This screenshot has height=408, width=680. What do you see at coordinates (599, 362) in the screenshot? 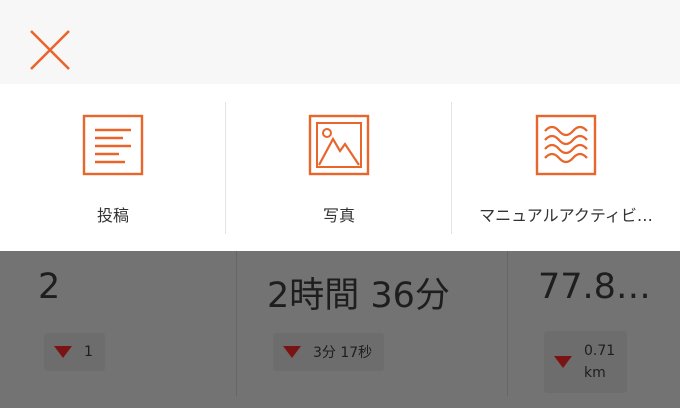
I see `delta-text: 0.71 km` at bounding box center [599, 362].